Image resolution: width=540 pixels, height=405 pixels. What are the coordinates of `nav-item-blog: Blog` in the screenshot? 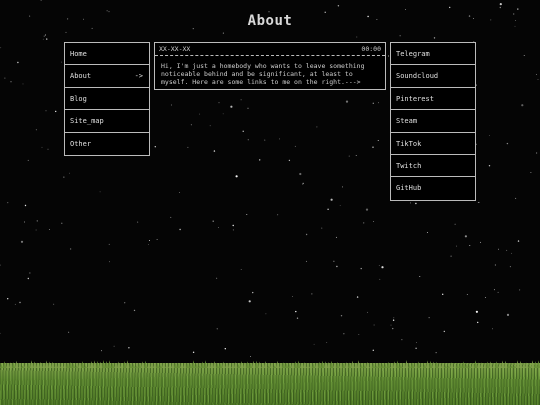 It's located at (107, 99).